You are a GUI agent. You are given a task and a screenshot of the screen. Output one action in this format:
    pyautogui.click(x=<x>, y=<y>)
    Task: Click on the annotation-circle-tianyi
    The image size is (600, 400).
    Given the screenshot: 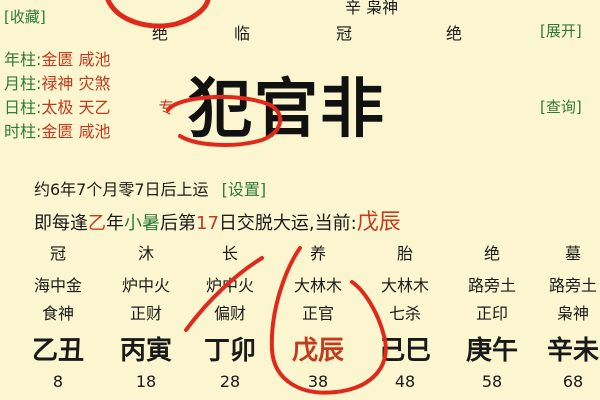 What is the action you would take?
    pyautogui.click(x=224, y=120)
    